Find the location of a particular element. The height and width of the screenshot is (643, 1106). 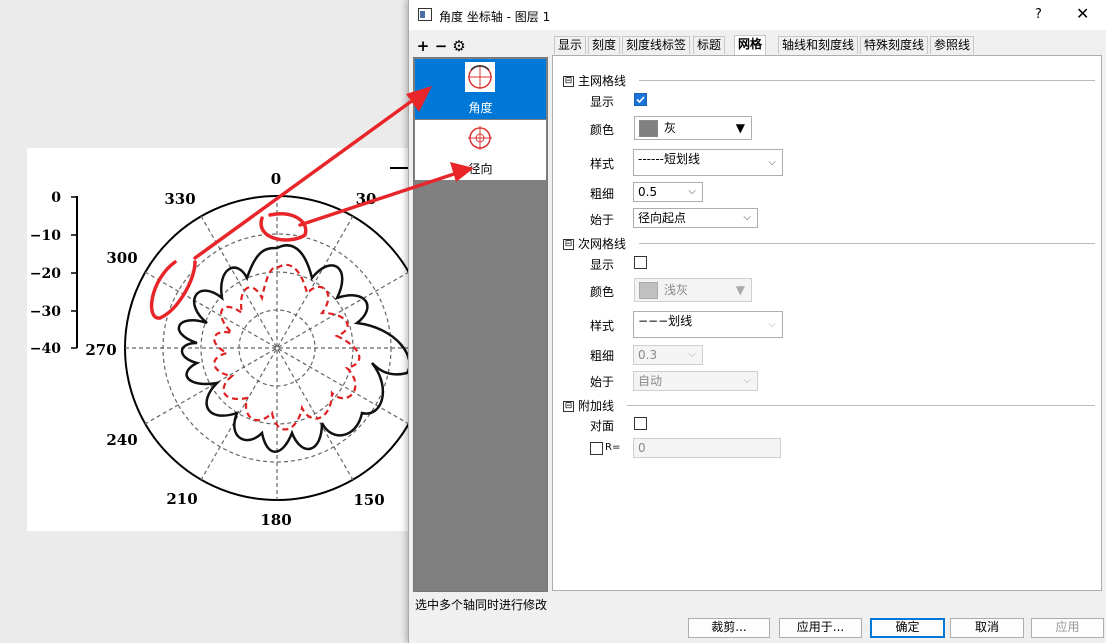

checkmark-icon is located at coordinates (640, 100).